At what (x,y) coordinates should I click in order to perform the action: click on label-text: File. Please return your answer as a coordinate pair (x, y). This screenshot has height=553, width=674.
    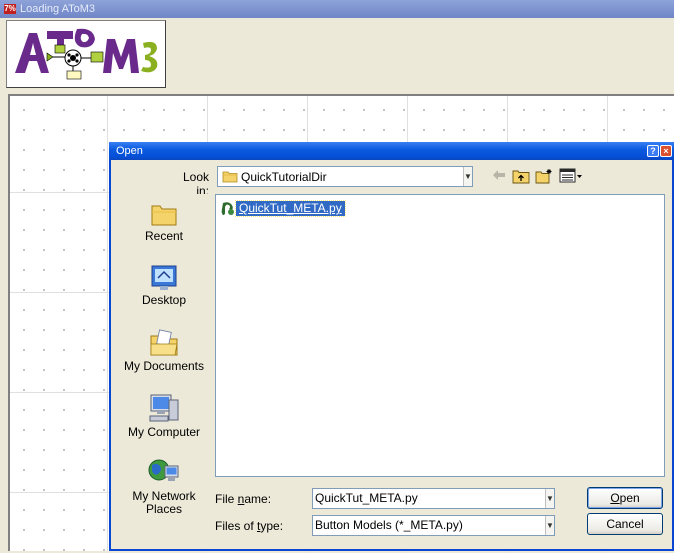
    Looking at the image, I should click on (226, 499).